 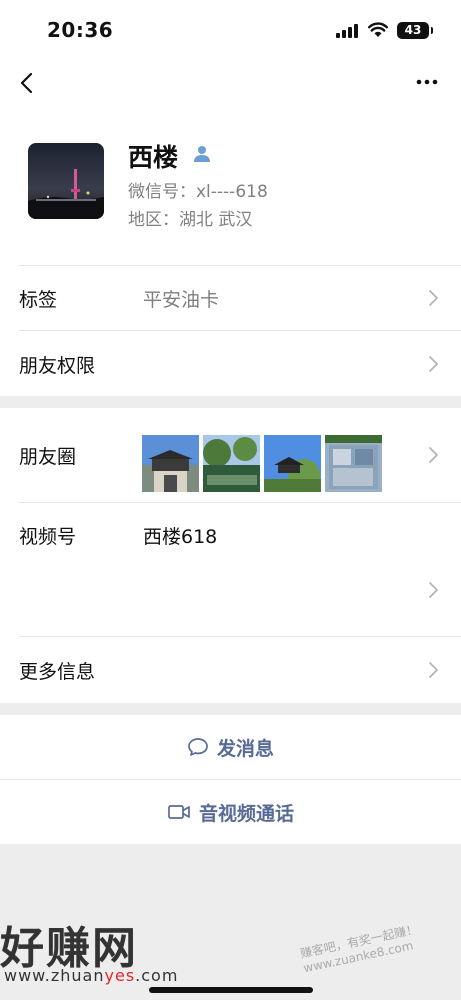 I want to click on wechat-id: 微信号：xl----618, so click(x=198, y=192).